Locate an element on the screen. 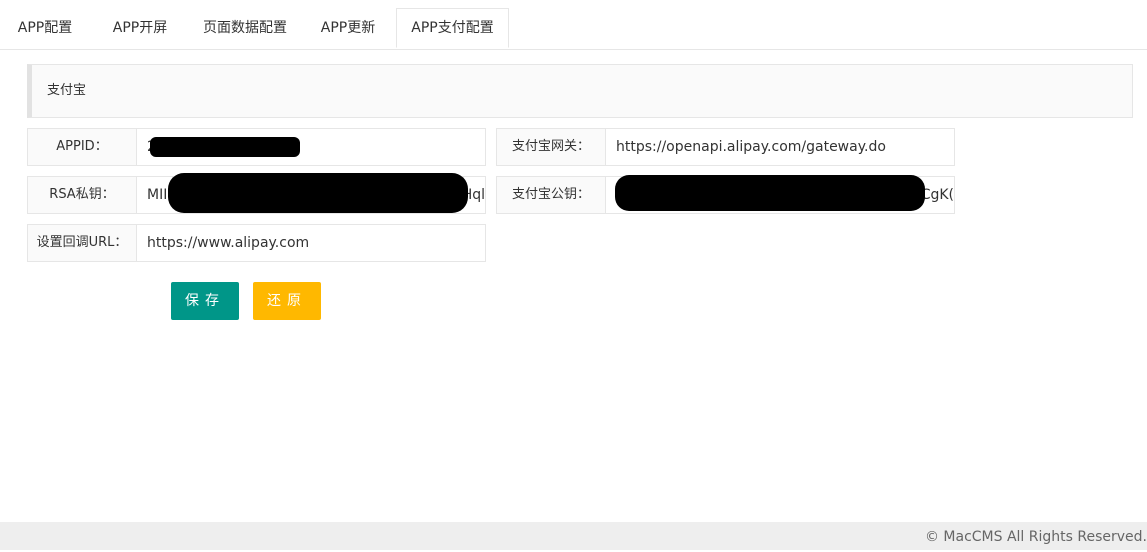 This screenshot has height=552, width=1147. appid-label: APPID： is located at coordinates (82, 147).